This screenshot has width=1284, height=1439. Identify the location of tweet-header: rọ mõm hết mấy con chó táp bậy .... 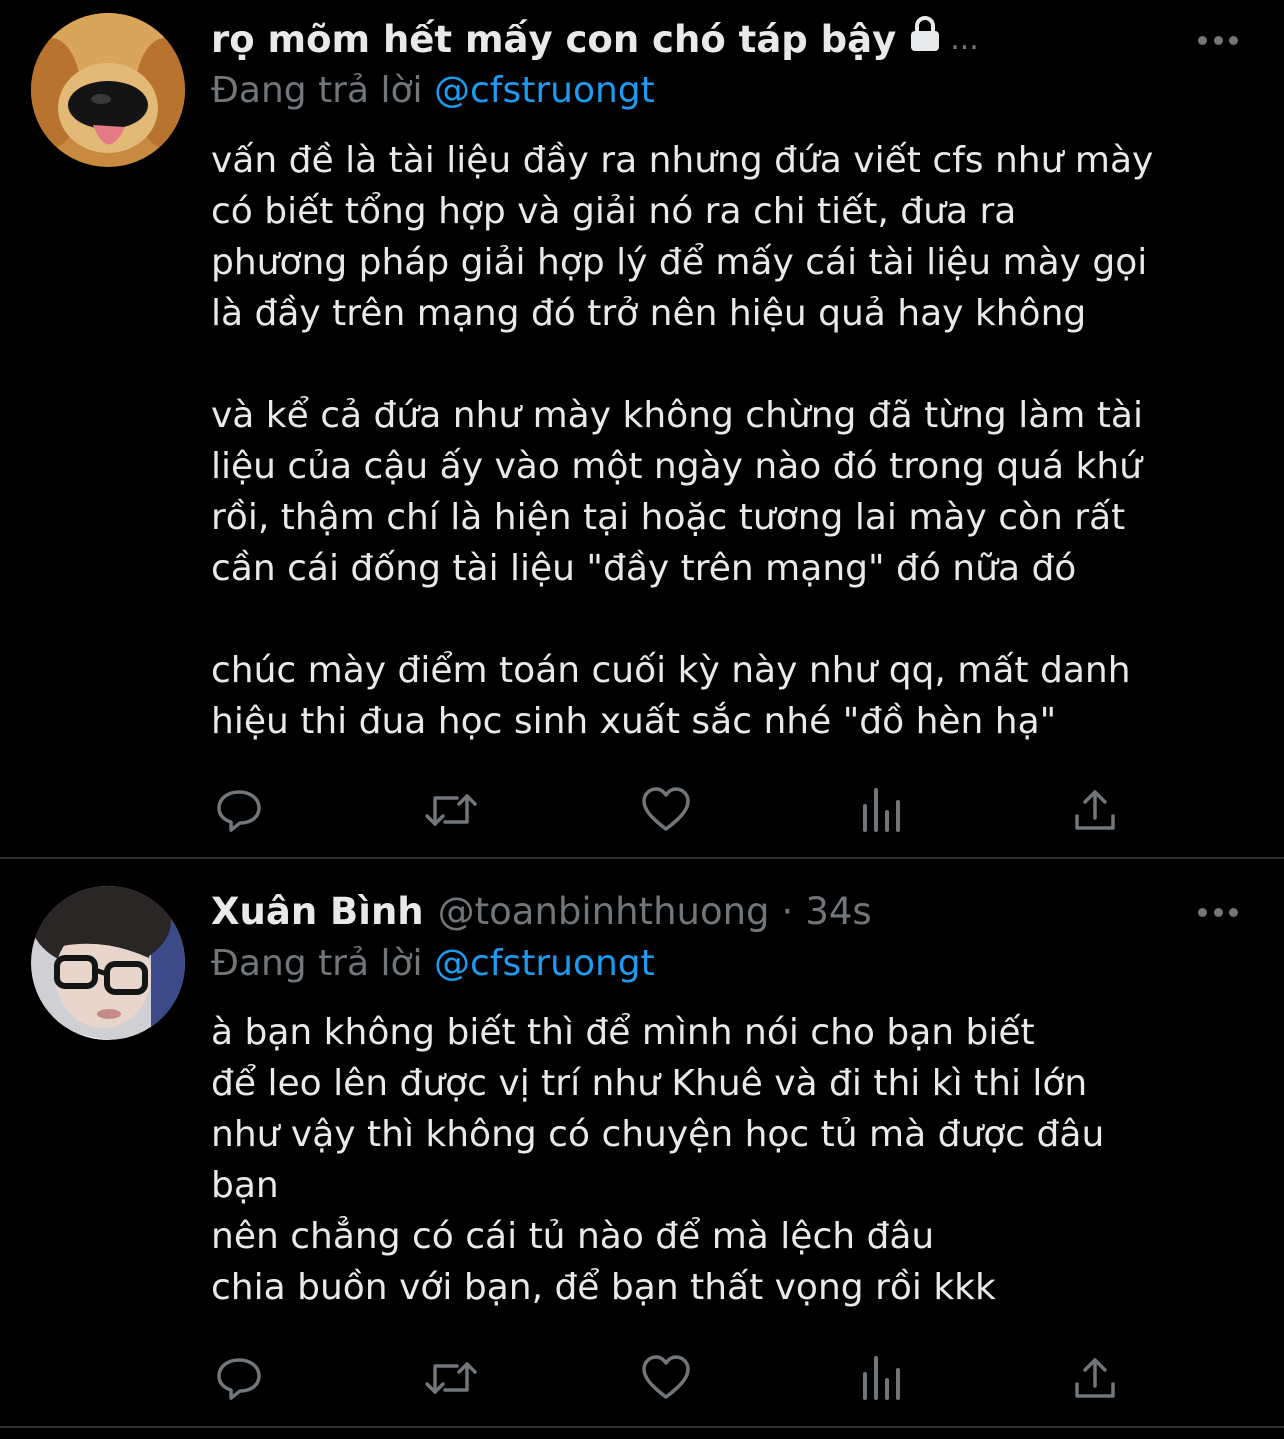
(595, 40).